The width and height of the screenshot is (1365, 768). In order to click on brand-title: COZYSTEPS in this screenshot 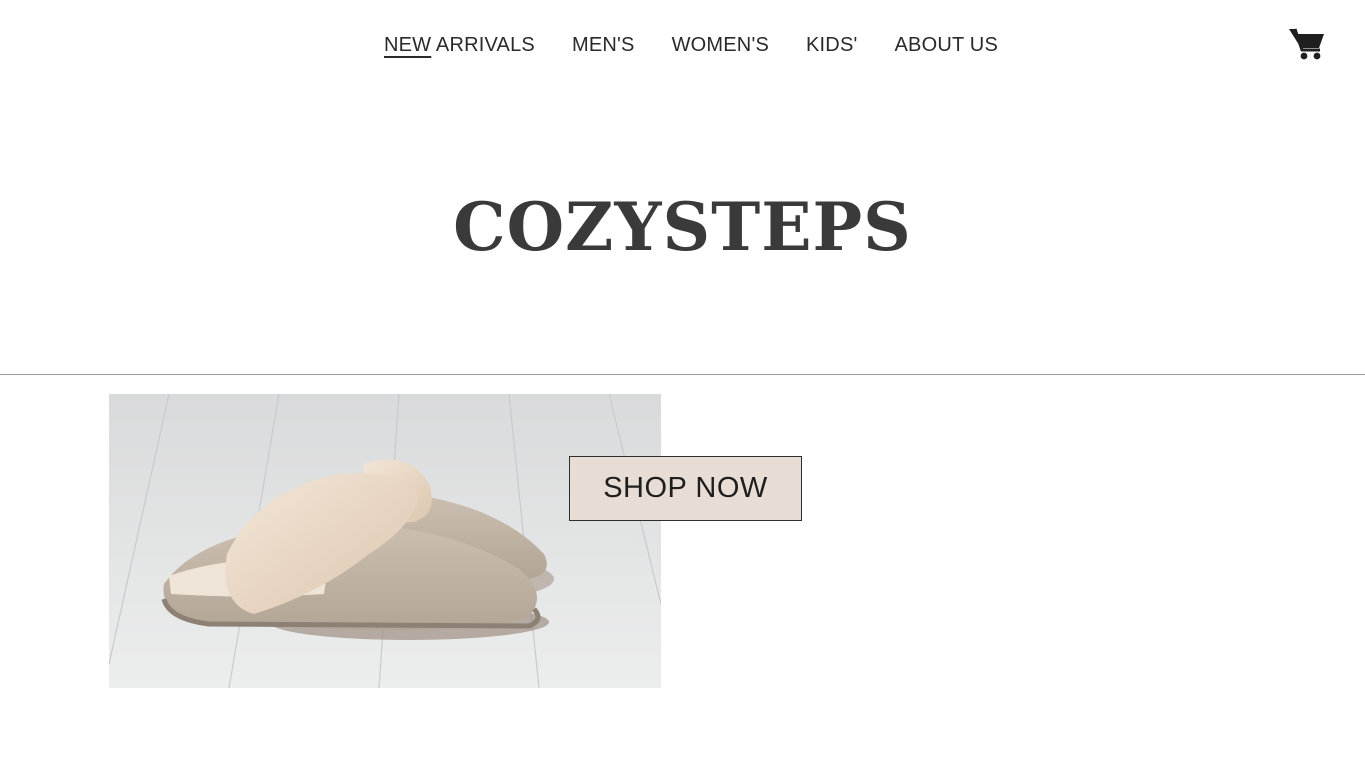, I will do `click(682, 227)`.